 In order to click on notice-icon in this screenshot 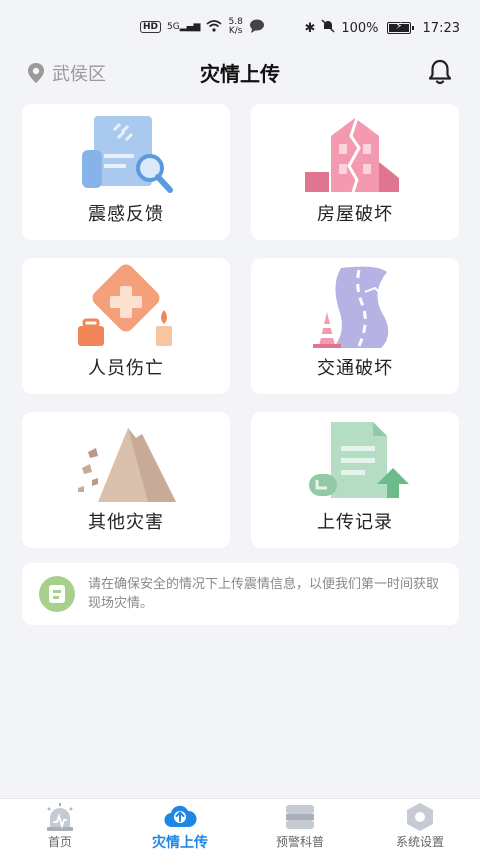, I will do `click(57, 594)`.